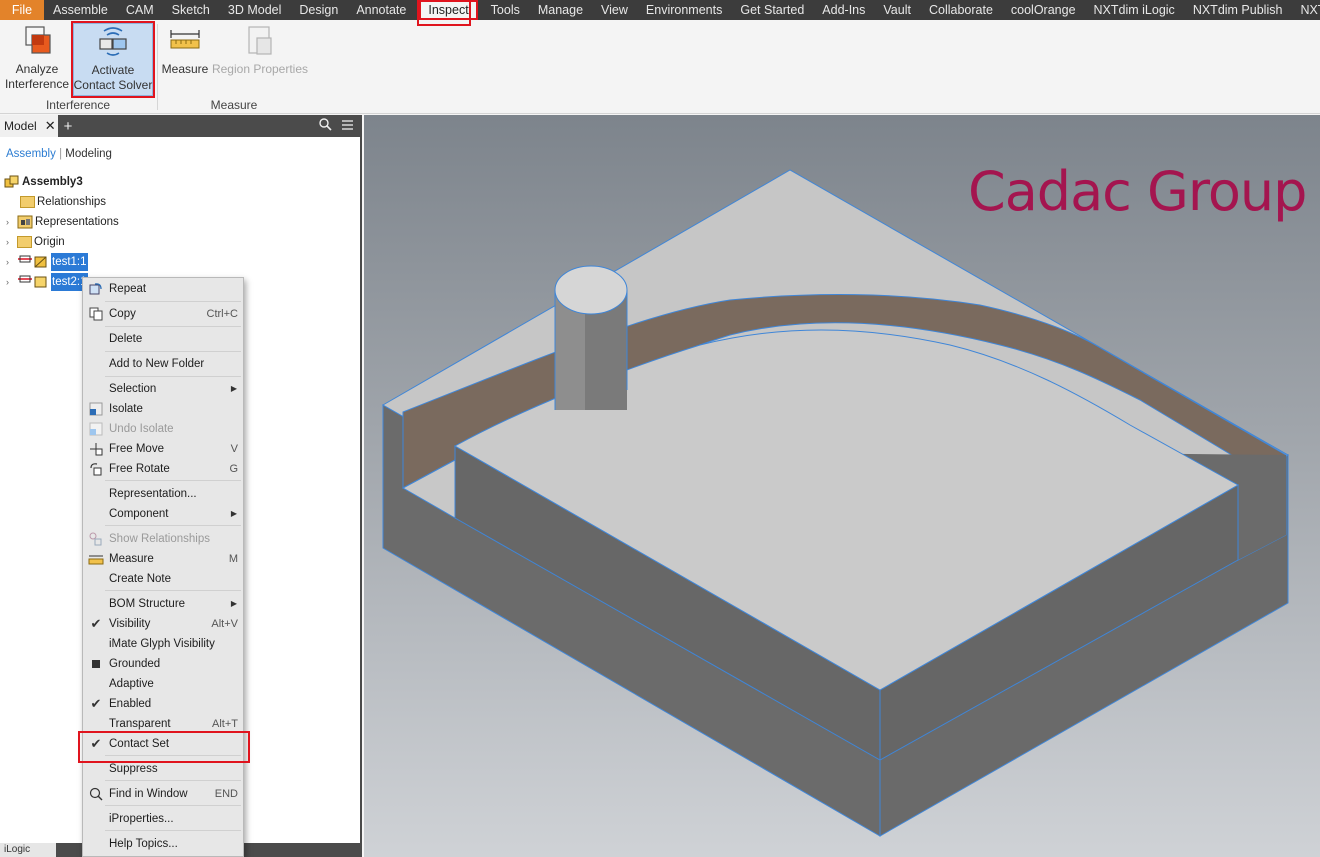 The height and width of the screenshot is (857, 1320). I want to click on menu-item-label: Find in Window, so click(148, 794).